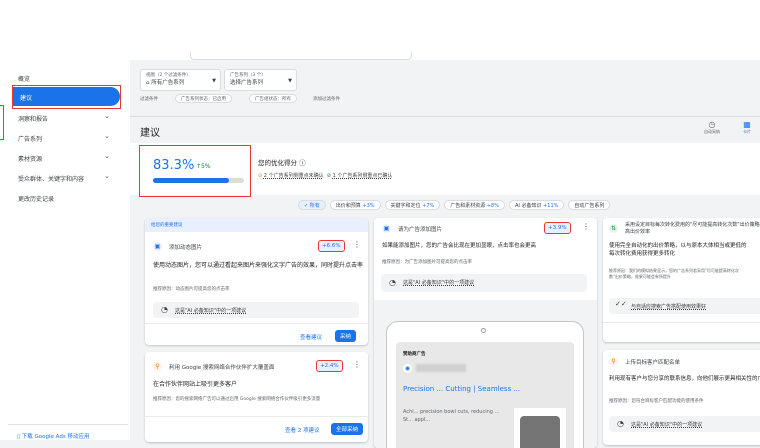 The height and width of the screenshot is (448, 760). Describe the element at coordinates (302, 430) in the screenshot. I see `view-recommendations-link: 查看 2 项建议` at that location.